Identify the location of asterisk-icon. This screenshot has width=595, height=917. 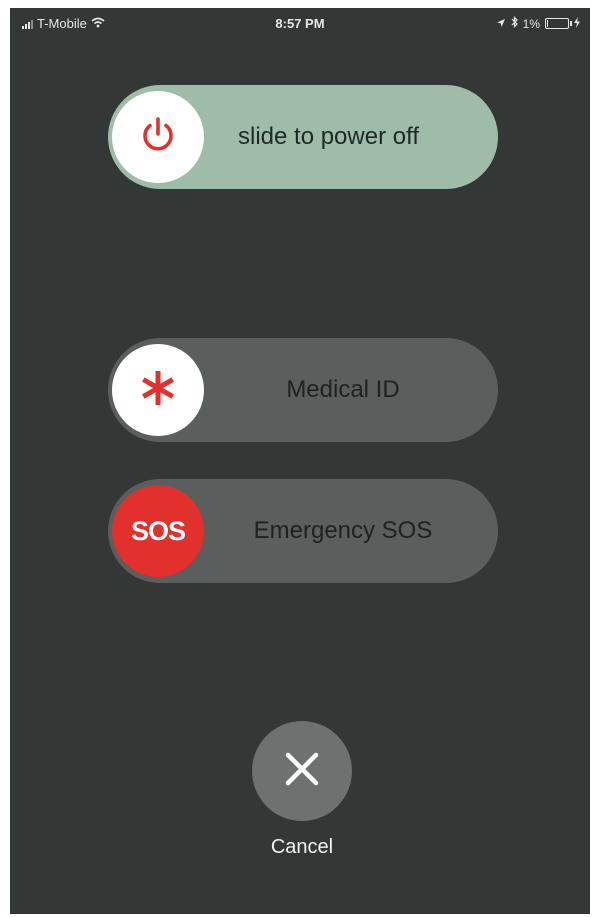
(158, 390).